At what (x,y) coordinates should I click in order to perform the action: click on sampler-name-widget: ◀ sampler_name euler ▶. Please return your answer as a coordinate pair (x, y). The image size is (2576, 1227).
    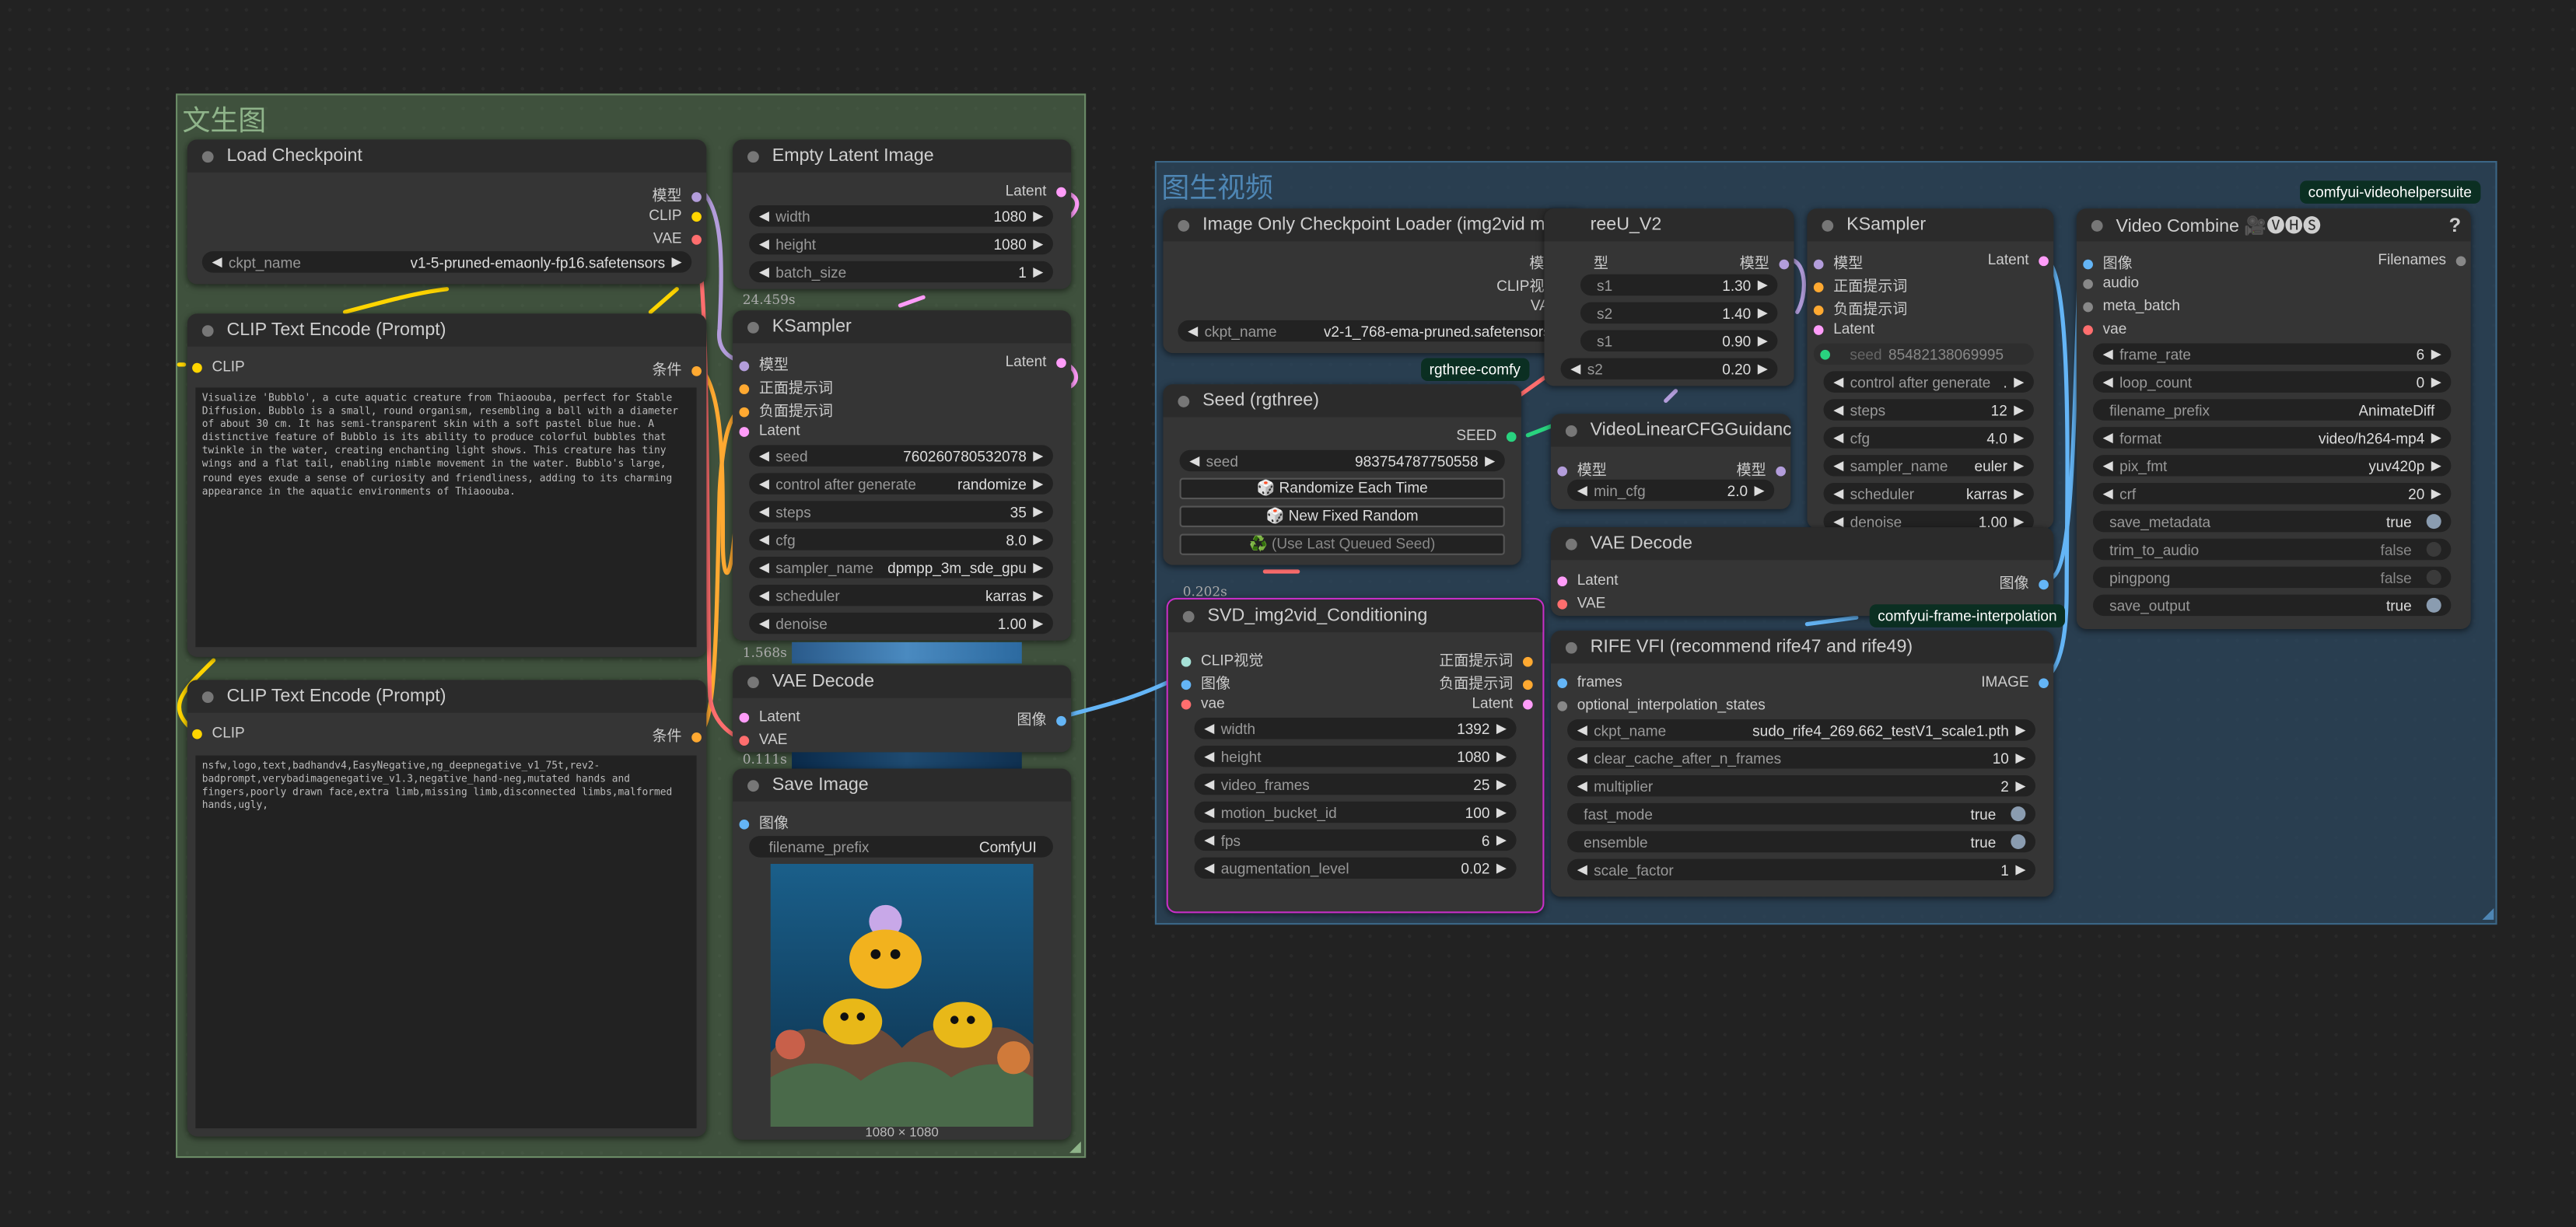
    Looking at the image, I should click on (1928, 466).